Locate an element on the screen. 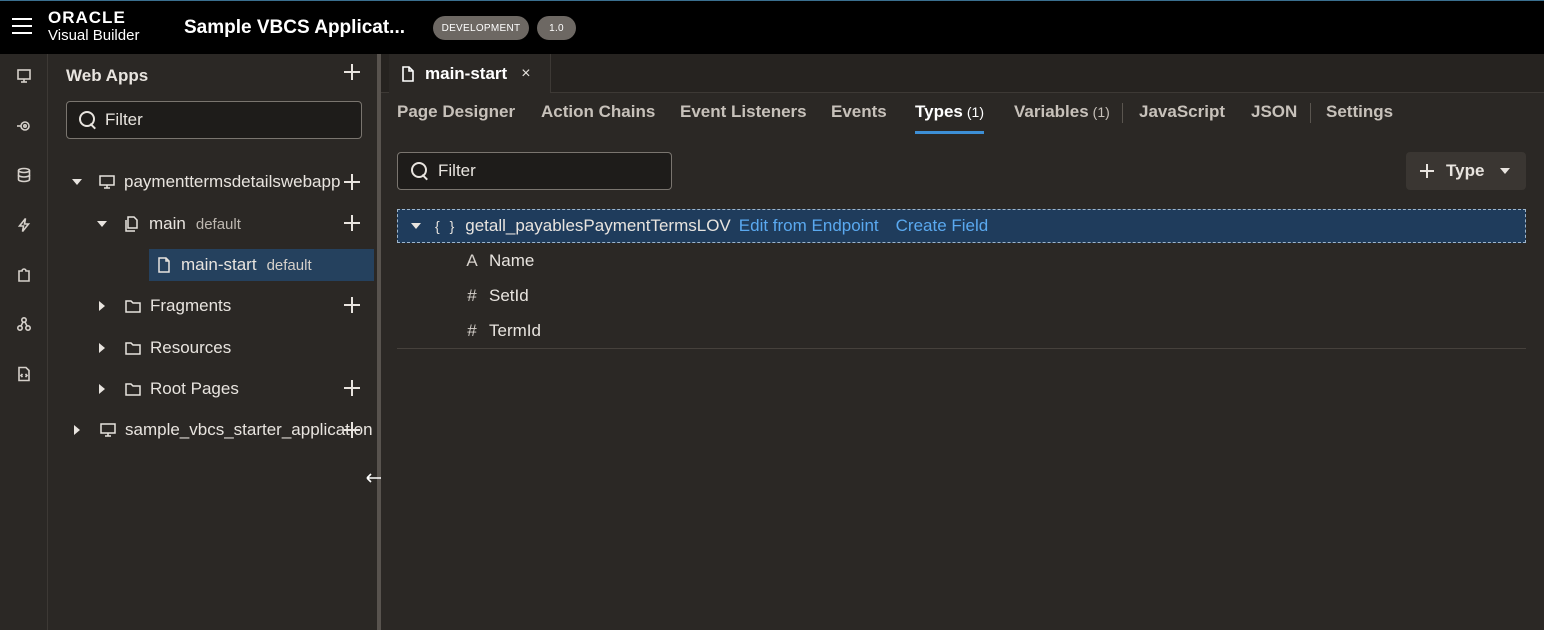 This screenshot has width=1544, height=630. editor-tab-label: main-start is located at coordinates (466, 73).